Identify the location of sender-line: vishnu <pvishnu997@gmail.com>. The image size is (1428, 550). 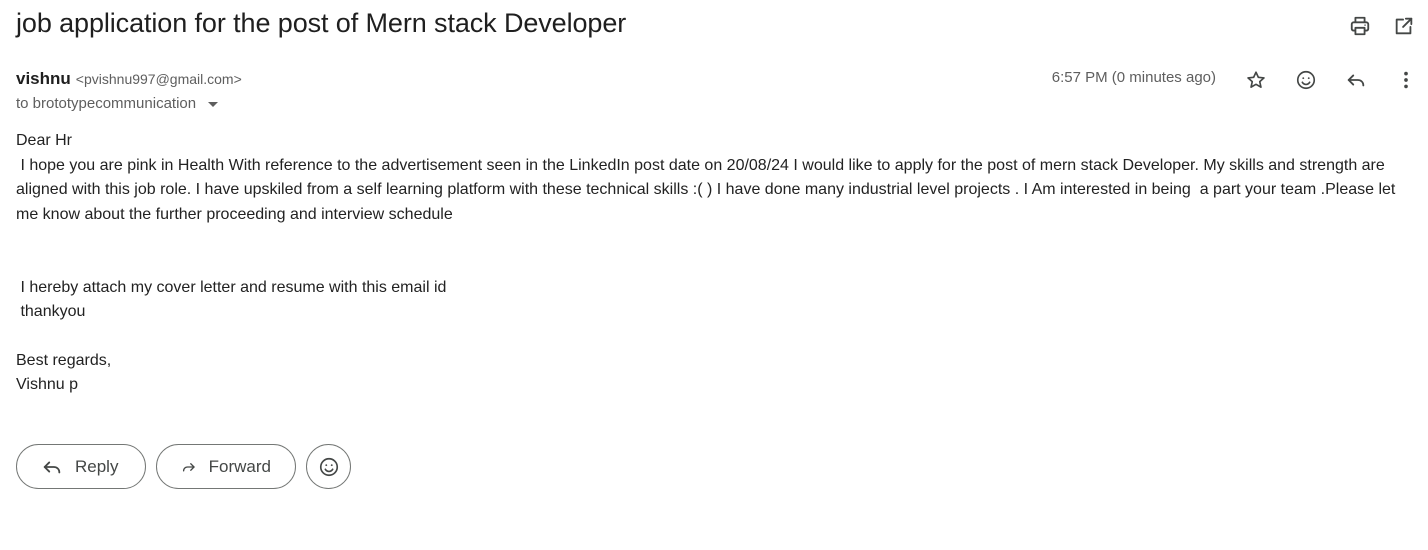
(129, 79).